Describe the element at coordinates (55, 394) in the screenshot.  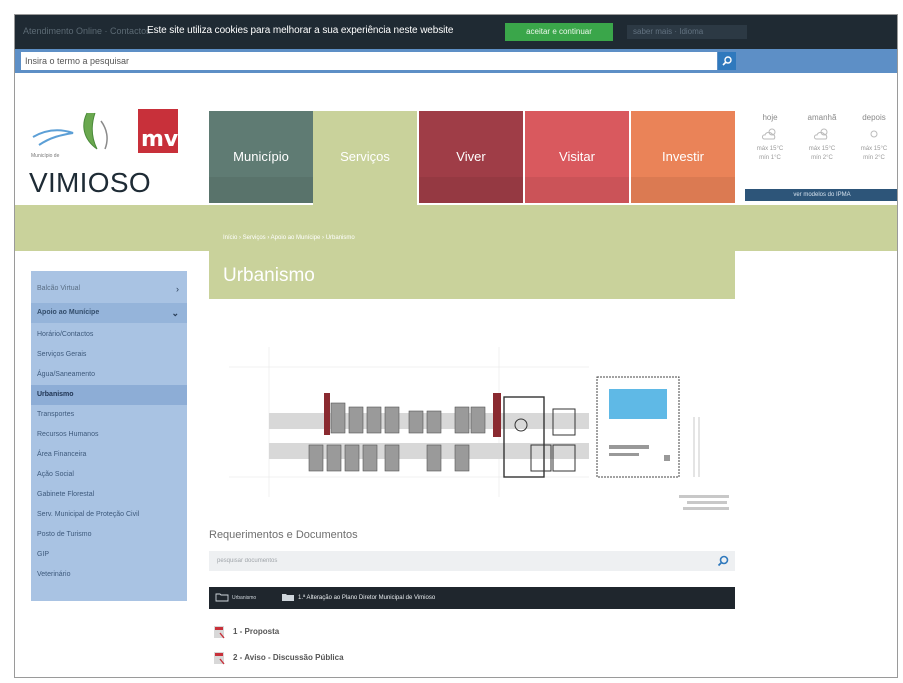
I see `sidebar-item-label: Urbanismo` at that location.